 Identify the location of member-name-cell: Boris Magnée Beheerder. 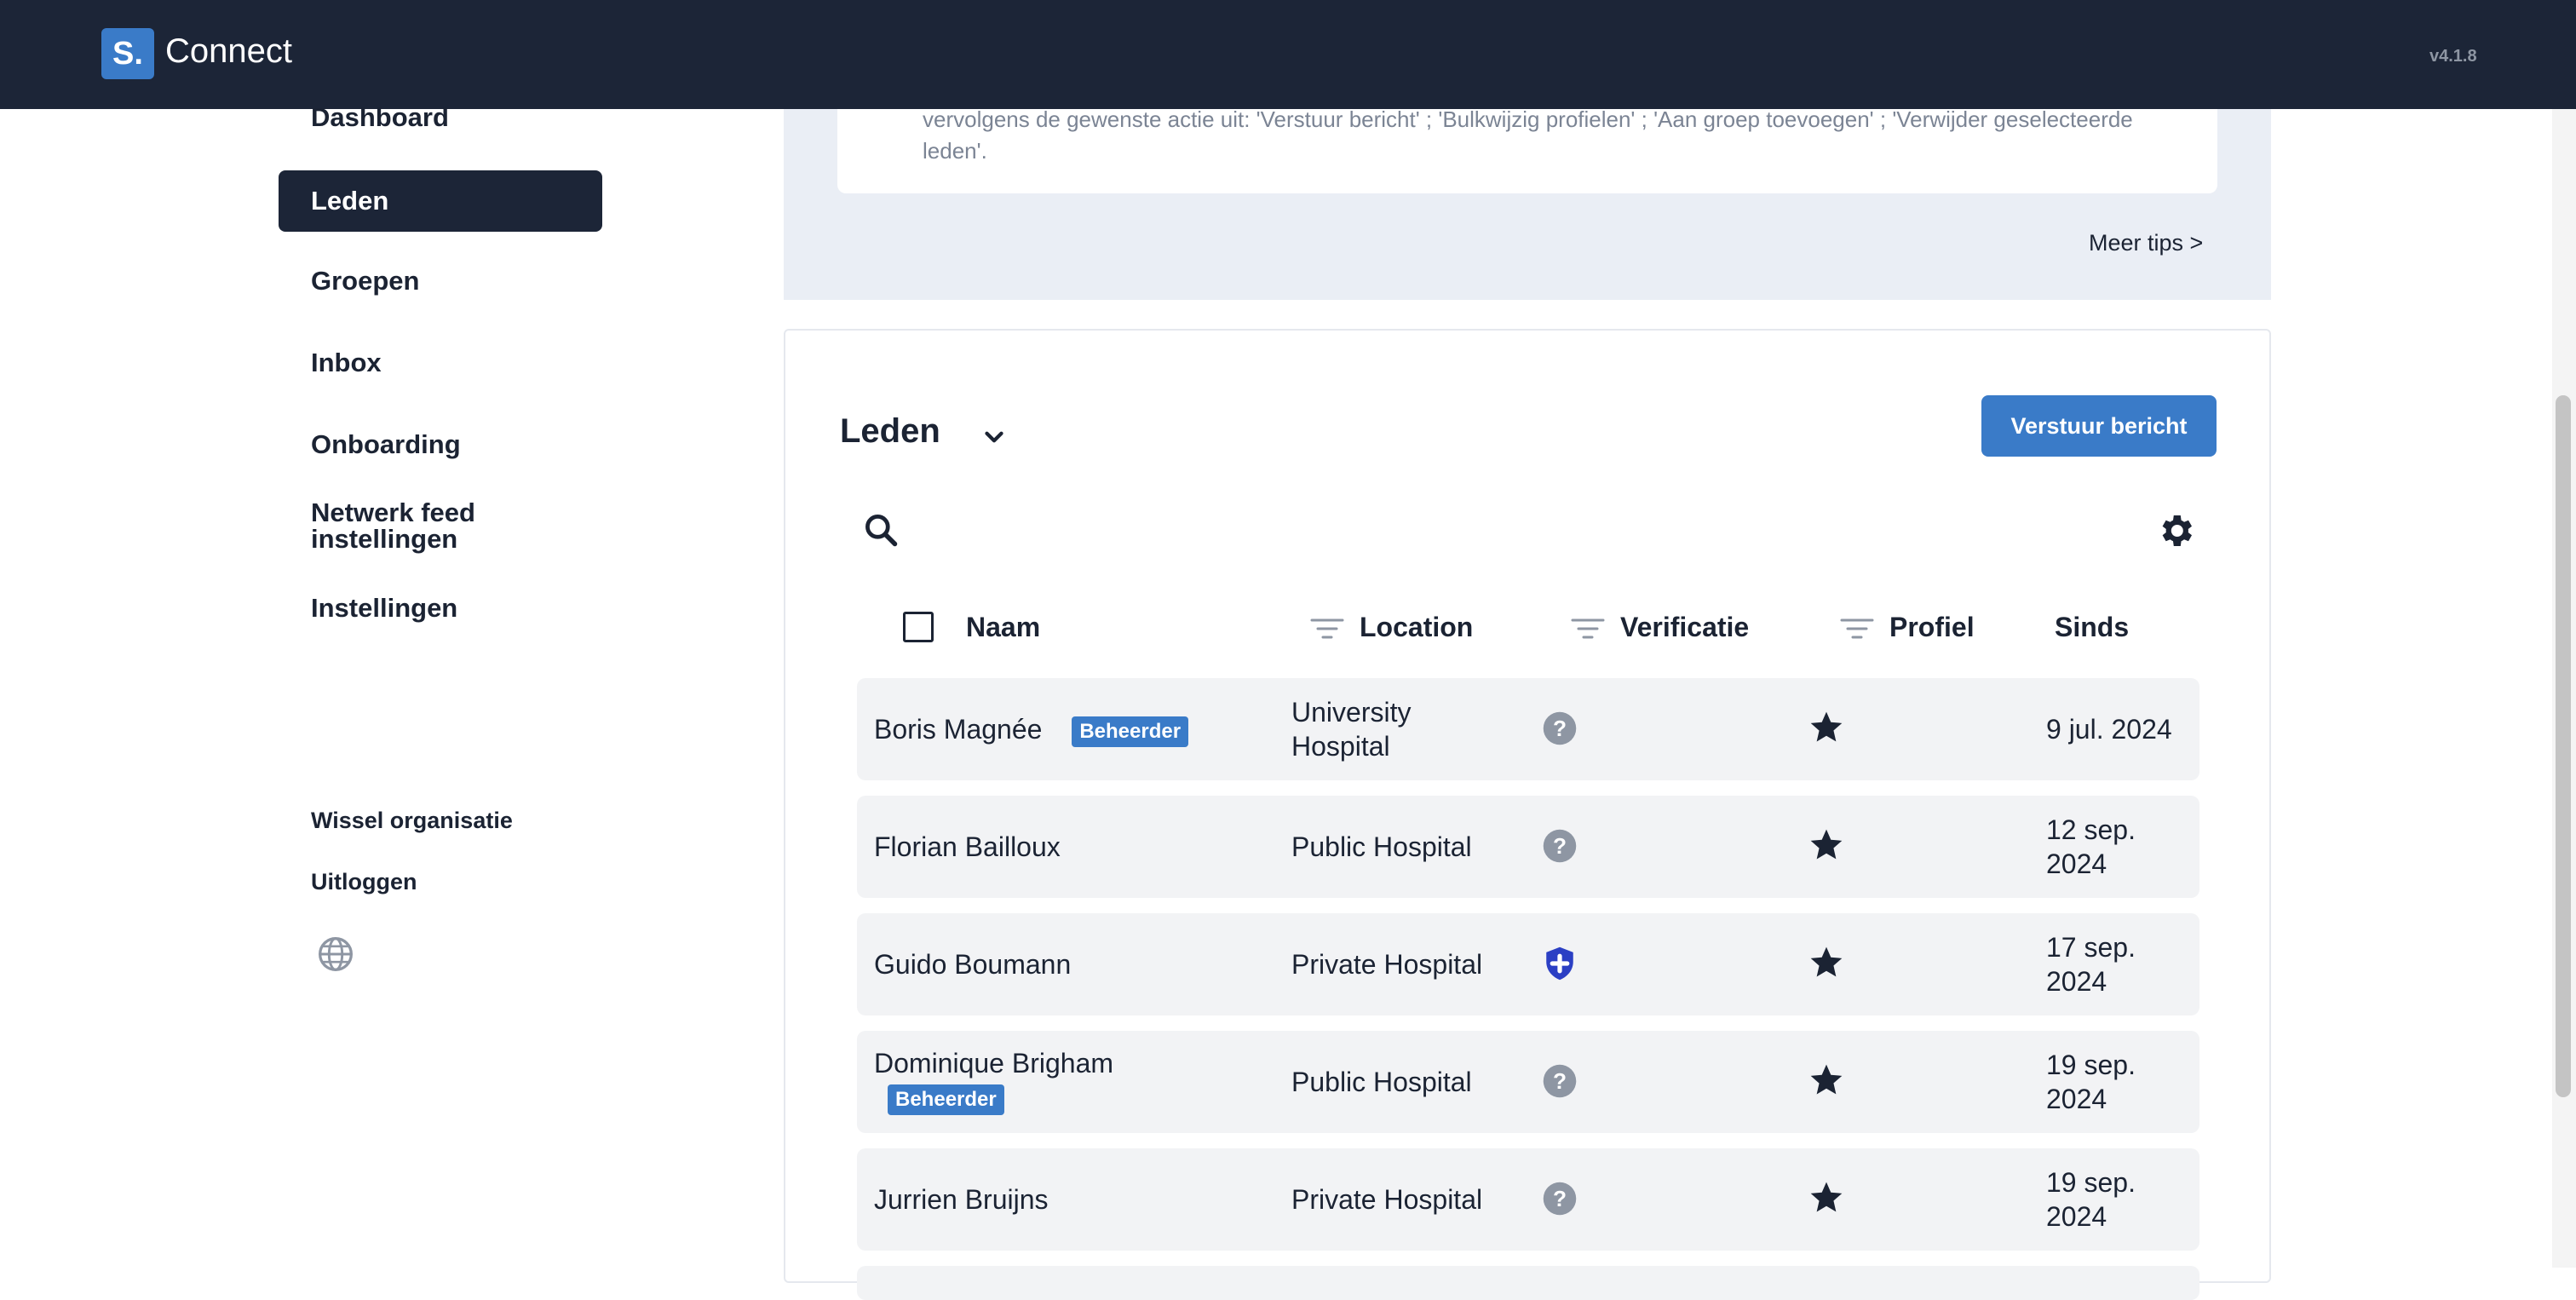
(1032, 729).